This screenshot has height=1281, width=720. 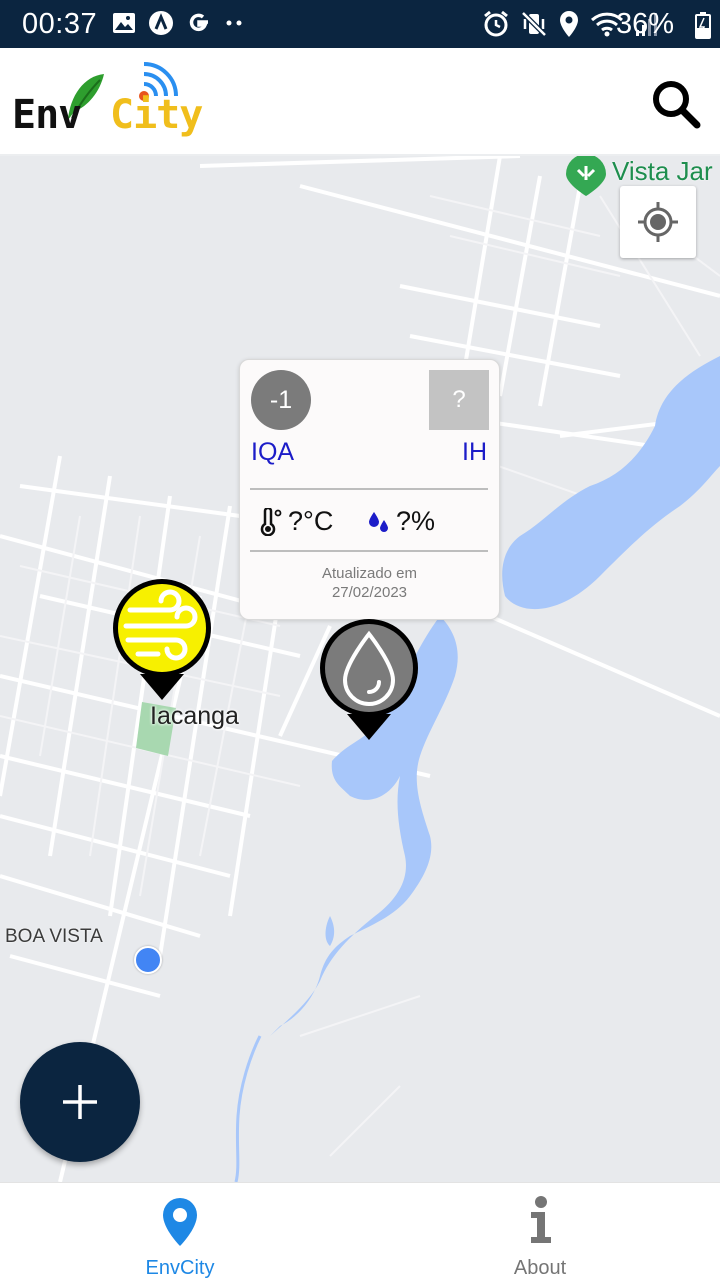 I want to click on vibrate-off-icon, so click(x=534, y=24).